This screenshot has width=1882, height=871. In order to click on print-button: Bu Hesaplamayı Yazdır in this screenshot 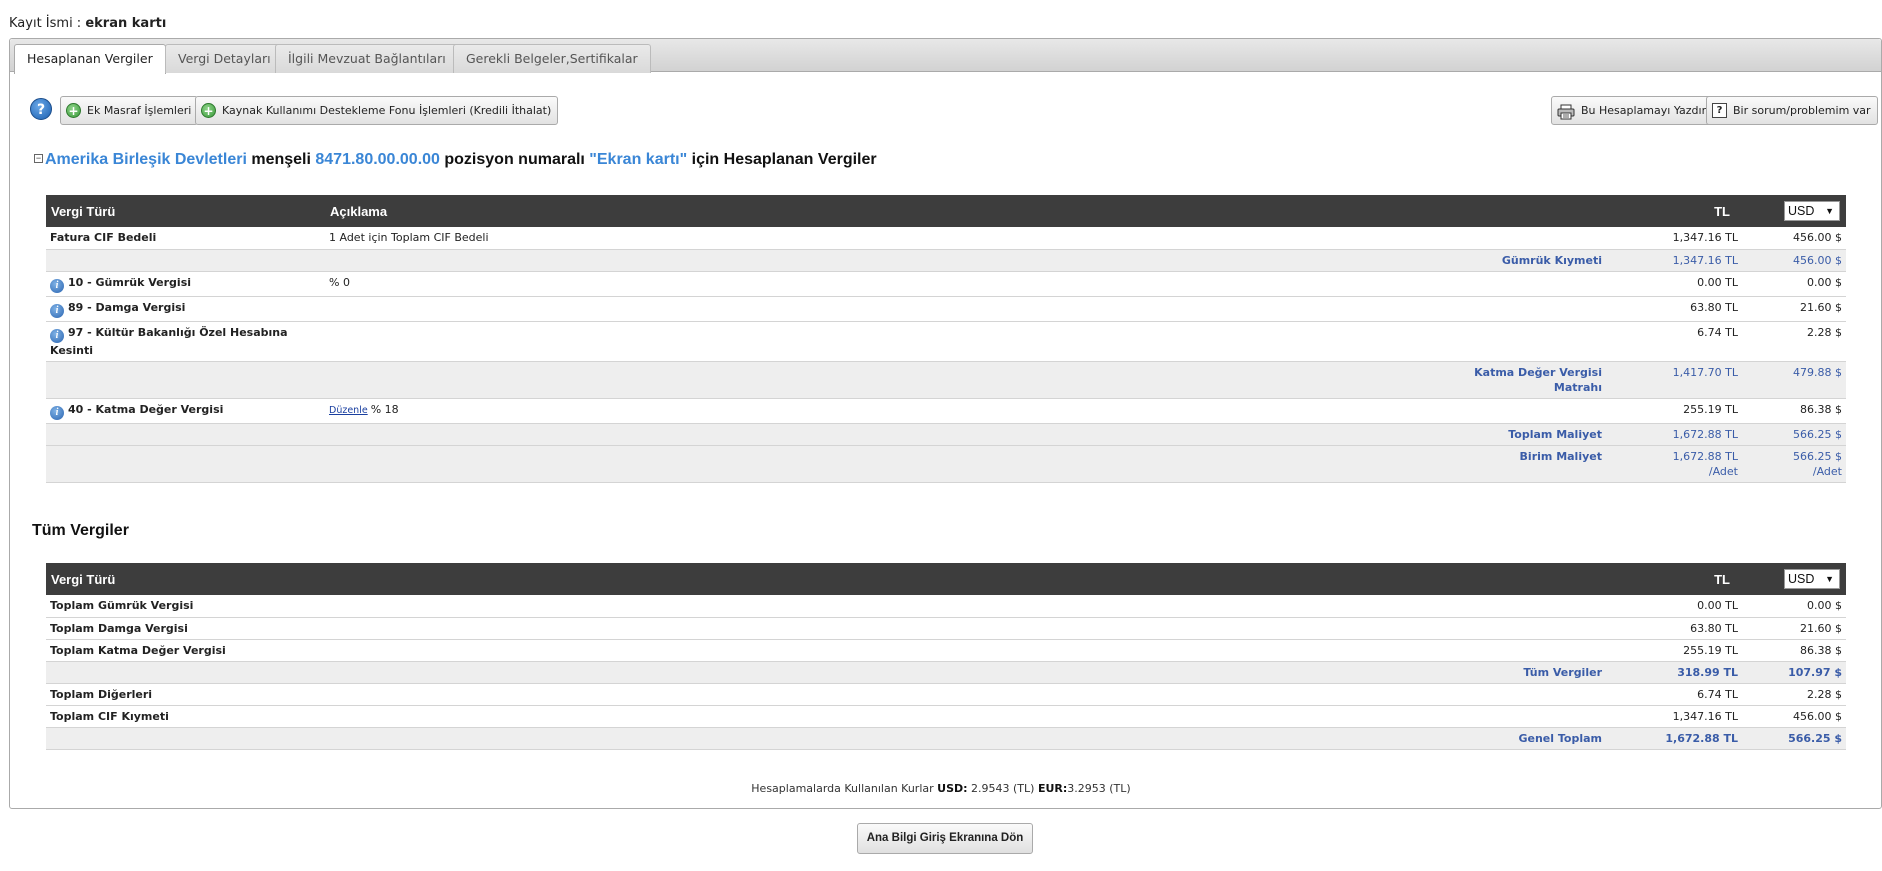, I will do `click(1632, 110)`.